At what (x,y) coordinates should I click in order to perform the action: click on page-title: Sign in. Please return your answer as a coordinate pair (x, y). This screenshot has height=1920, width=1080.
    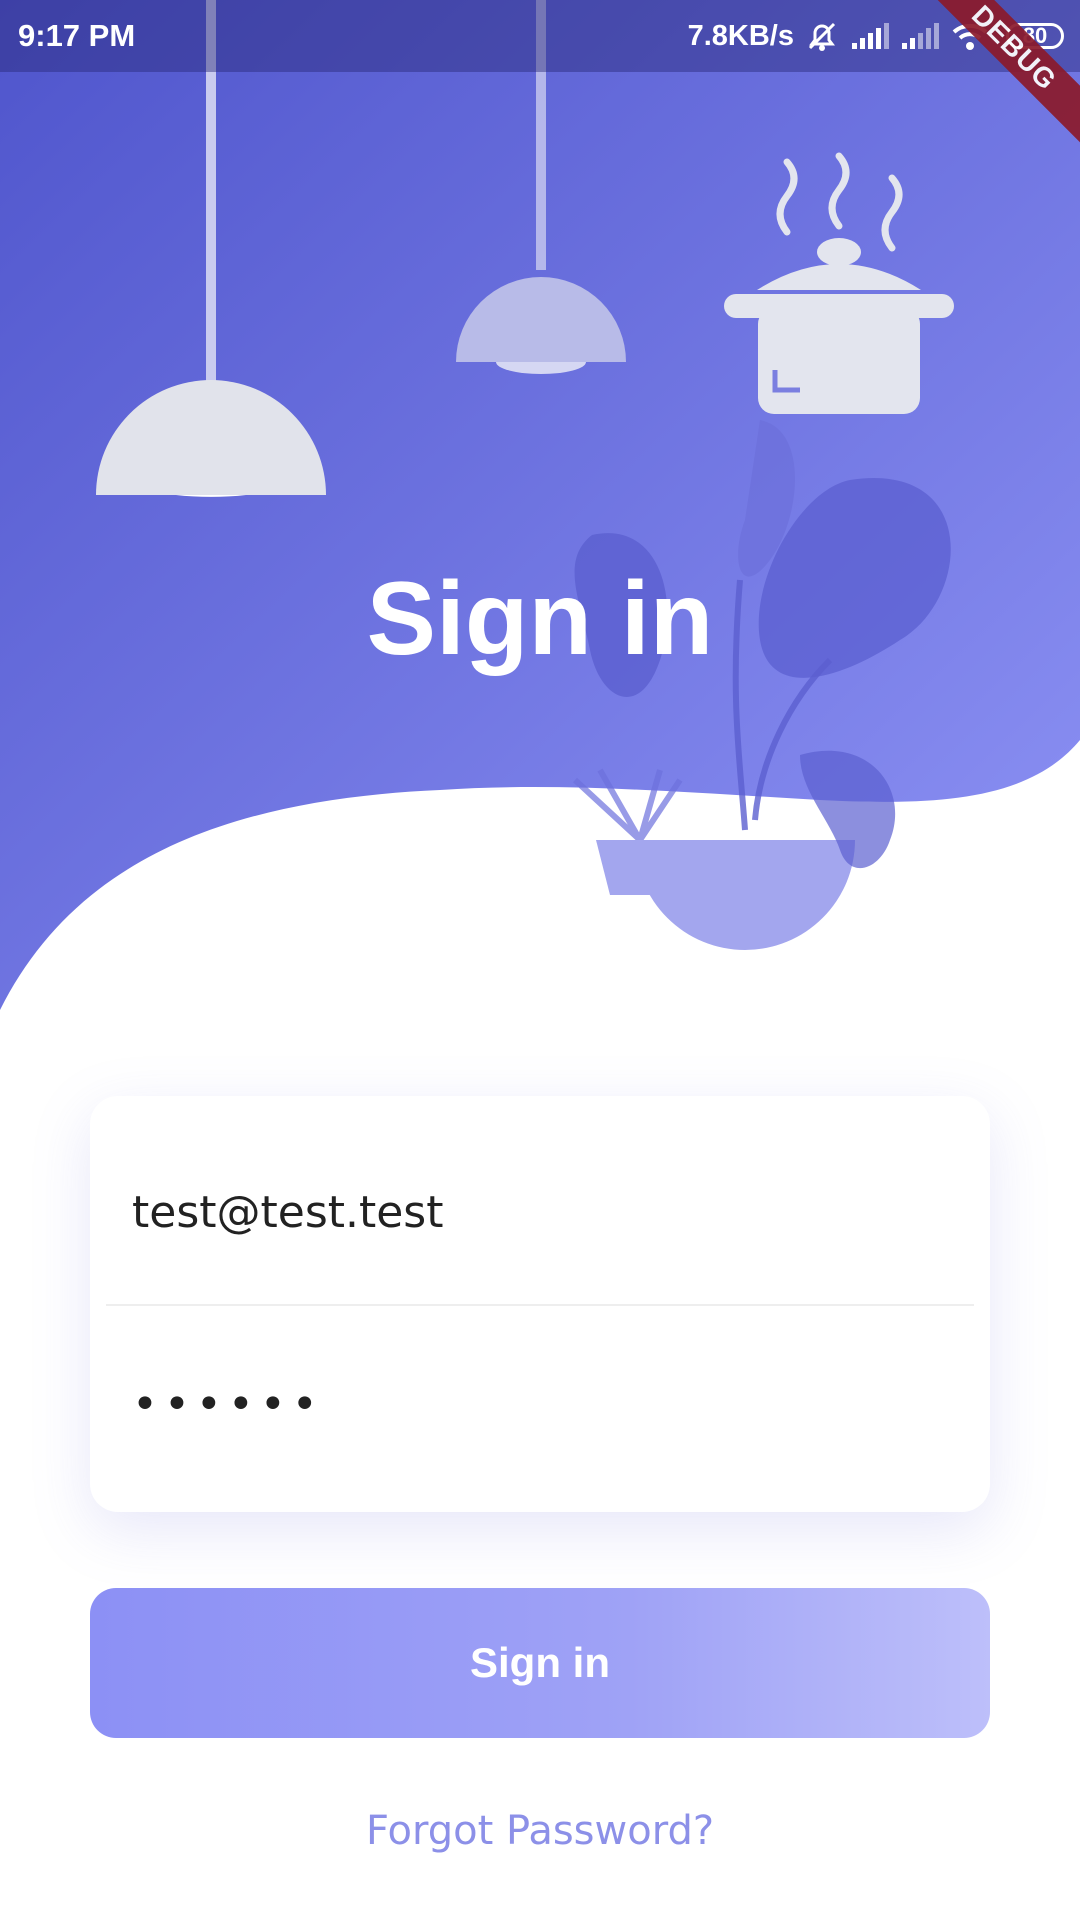
    Looking at the image, I should click on (540, 619).